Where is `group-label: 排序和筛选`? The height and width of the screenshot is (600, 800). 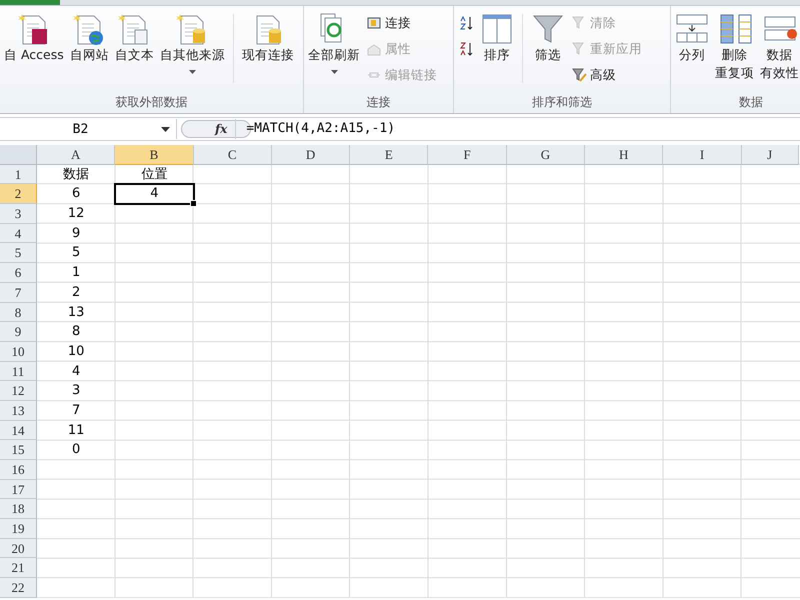
group-label: 排序和筛选 is located at coordinates (562, 102).